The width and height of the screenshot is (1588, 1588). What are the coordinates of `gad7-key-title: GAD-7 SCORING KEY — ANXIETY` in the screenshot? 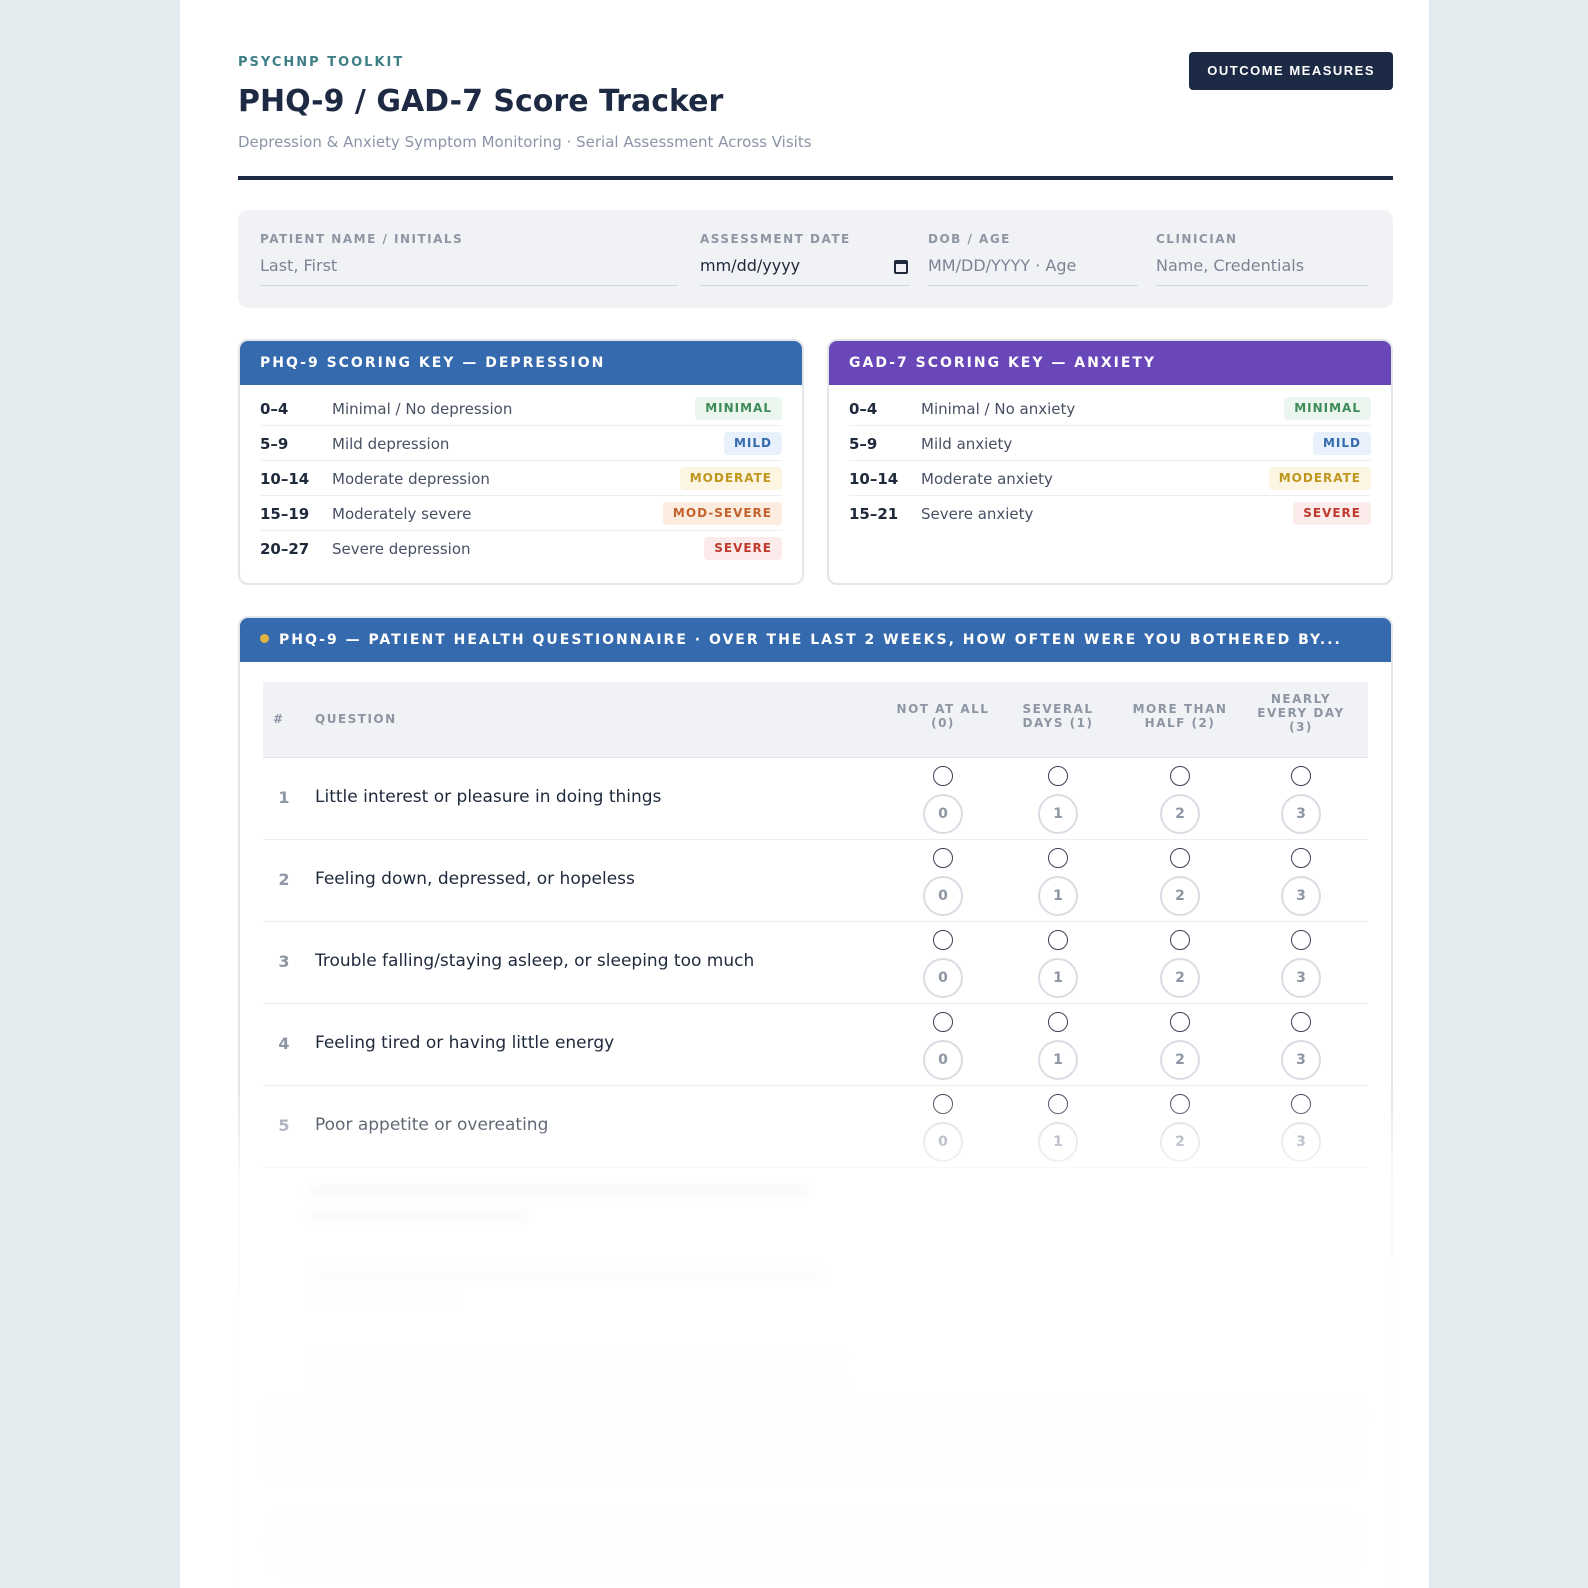 It's located at (1110, 363).